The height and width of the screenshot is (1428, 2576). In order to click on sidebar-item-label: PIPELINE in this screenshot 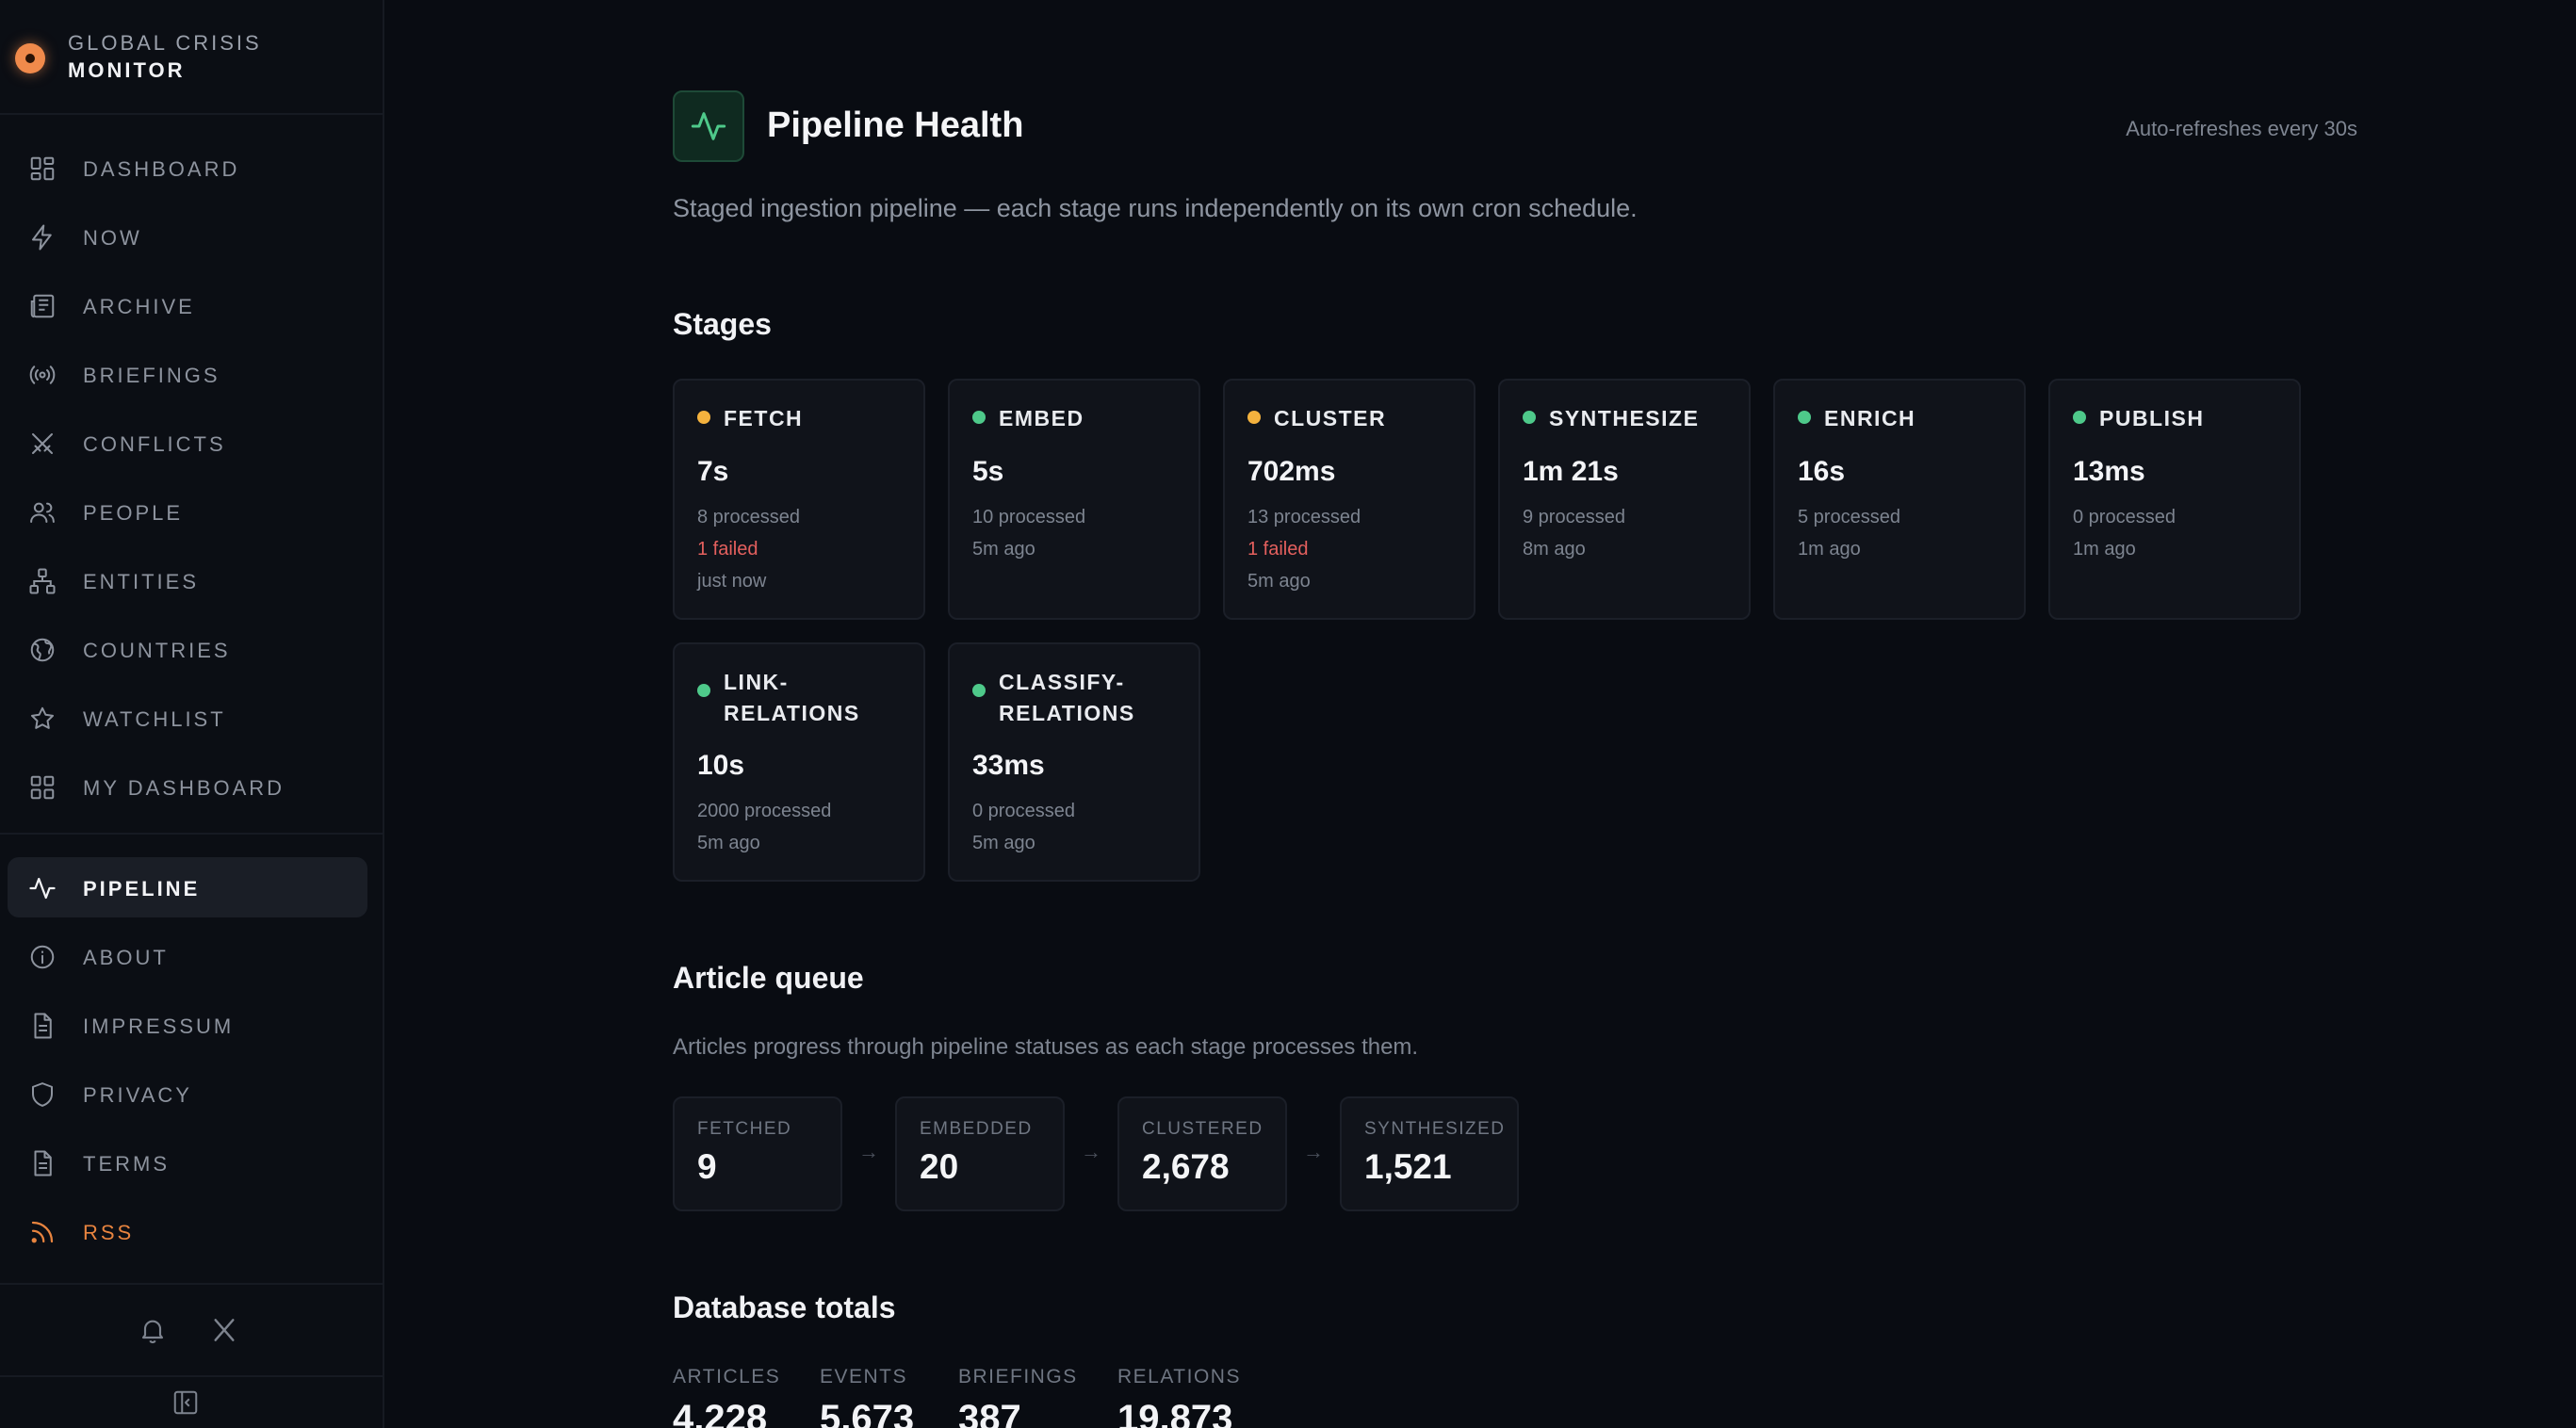, I will do `click(142, 889)`.